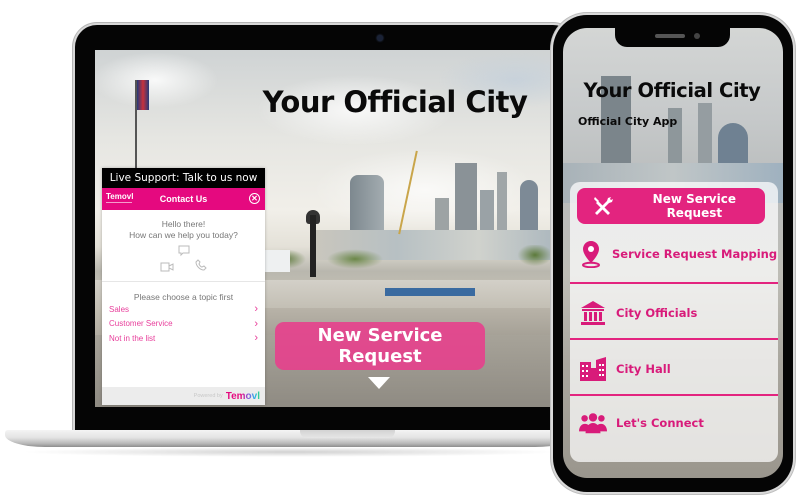  Describe the element at coordinates (183, 338) in the screenshot. I see `topic-not-in-list: Not in the list ›` at that location.